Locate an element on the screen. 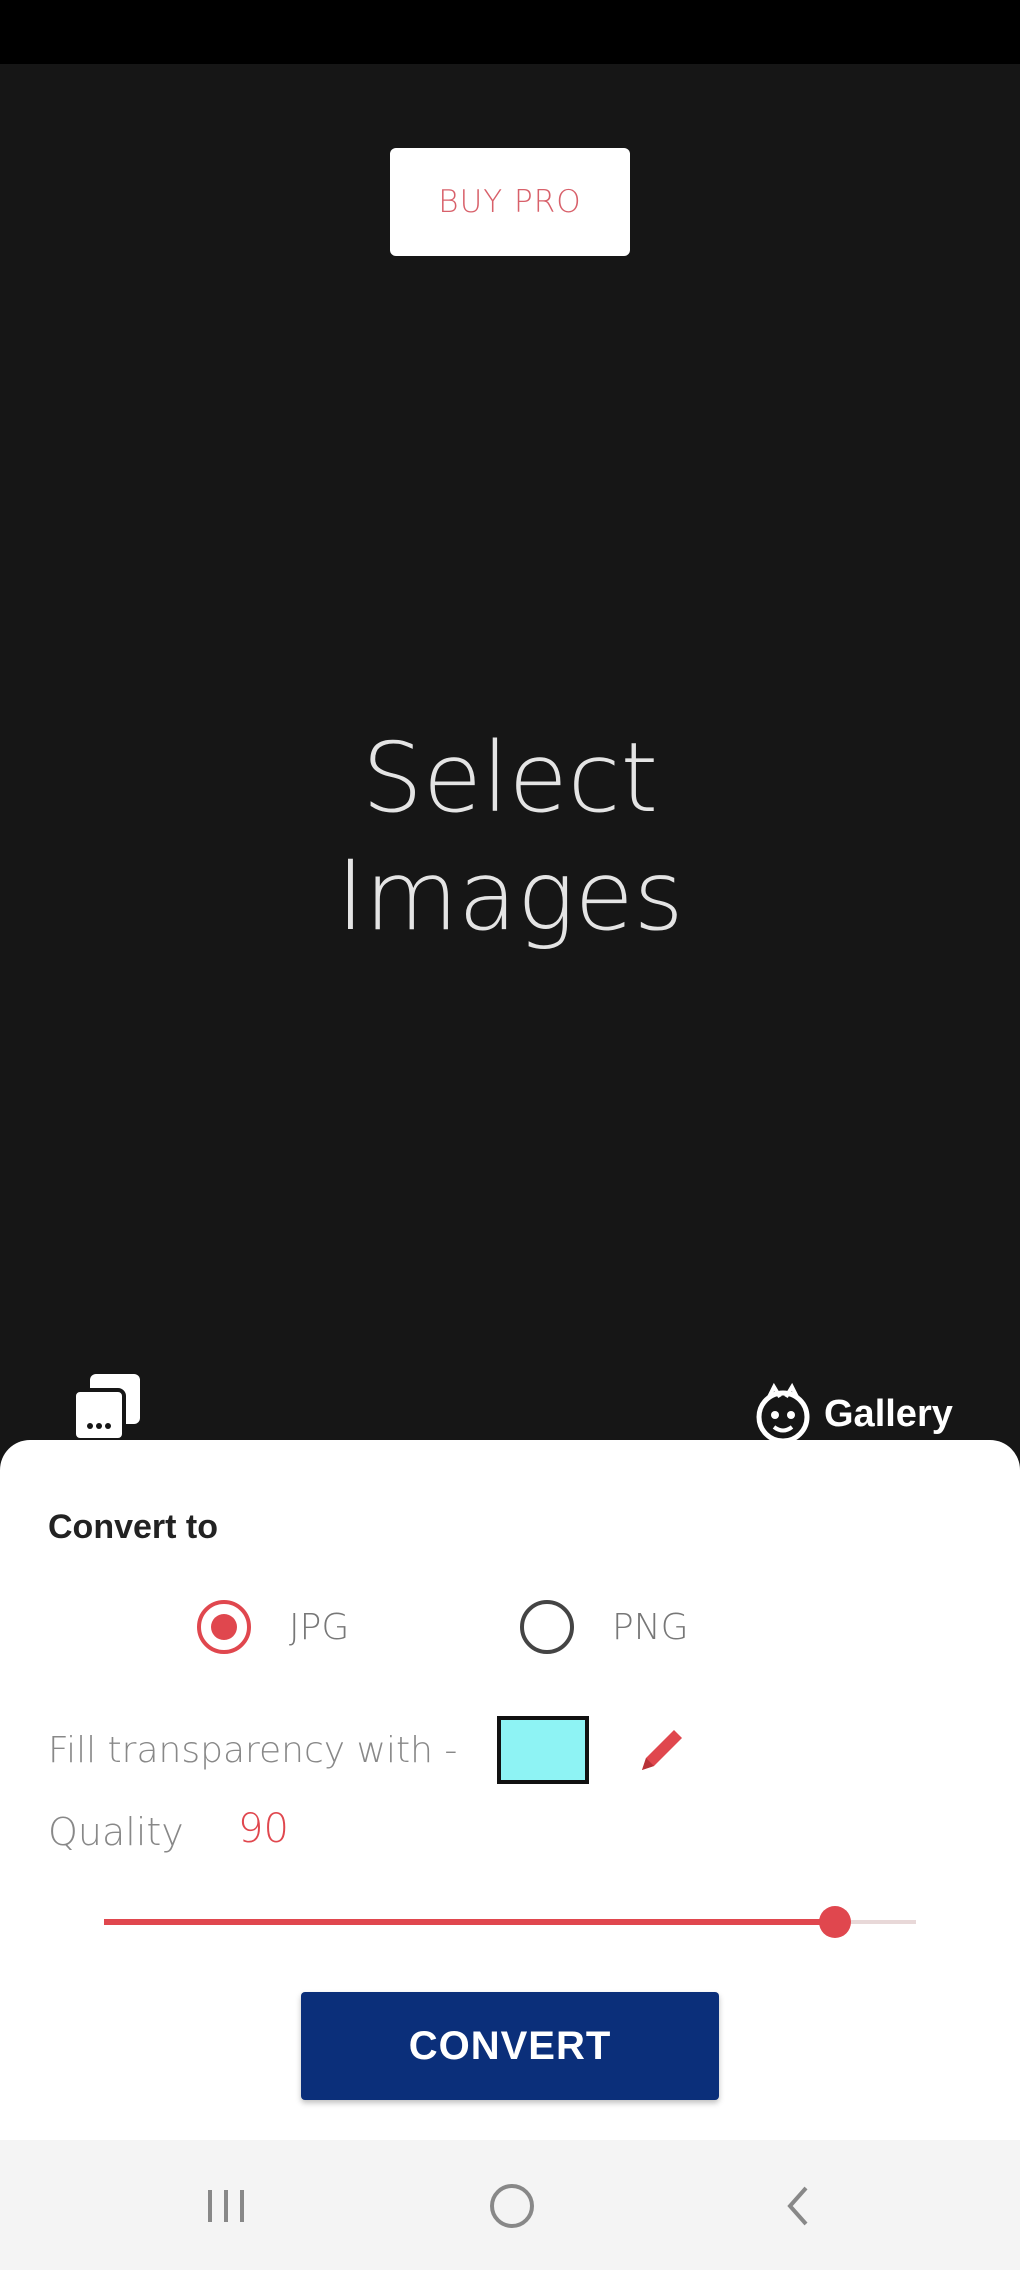  fill-color-swatch is located at coordinates (543, 1750).